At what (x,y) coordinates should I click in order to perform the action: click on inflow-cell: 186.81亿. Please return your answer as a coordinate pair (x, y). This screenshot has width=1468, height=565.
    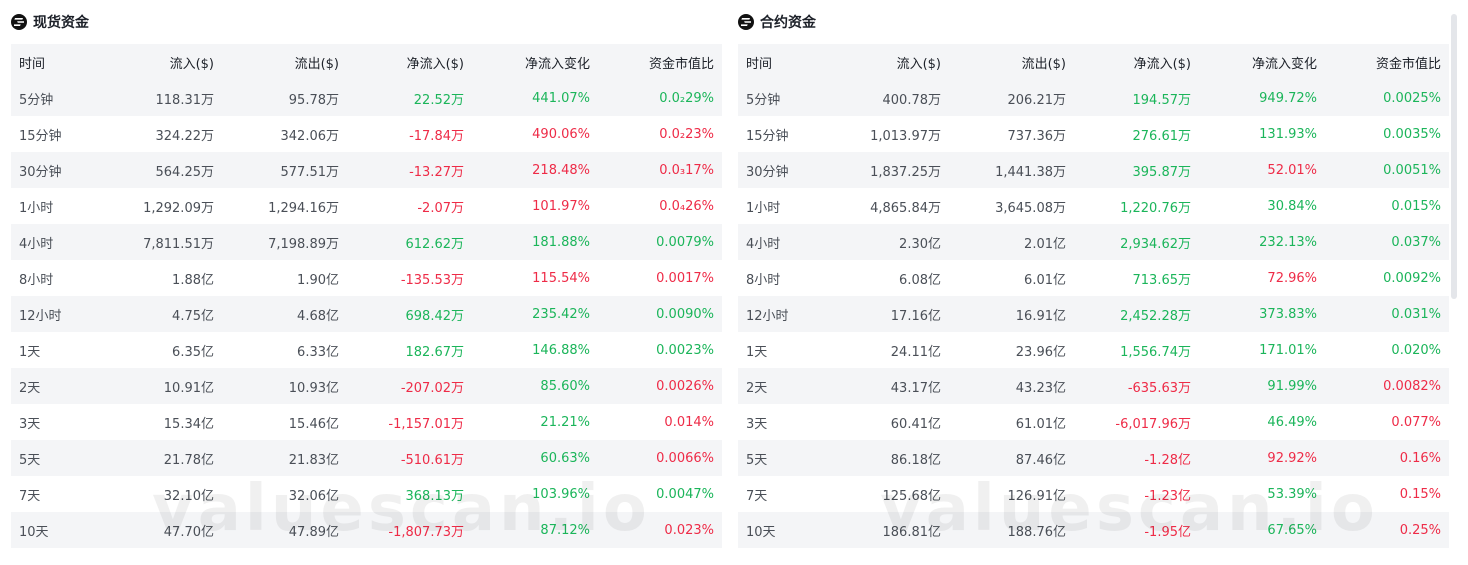
    Looking at the image, I should click on (912, 532).